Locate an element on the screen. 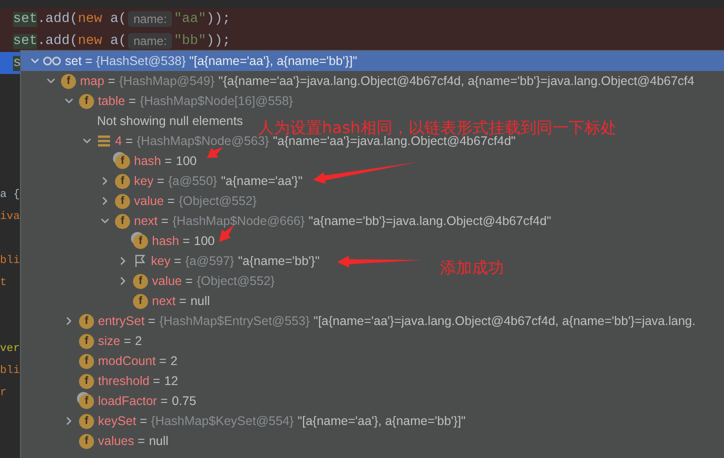 The width and height of the screenshot is (724, 458). variable-text: loadFactor = 0.75 is located at coordinates (147, 401).